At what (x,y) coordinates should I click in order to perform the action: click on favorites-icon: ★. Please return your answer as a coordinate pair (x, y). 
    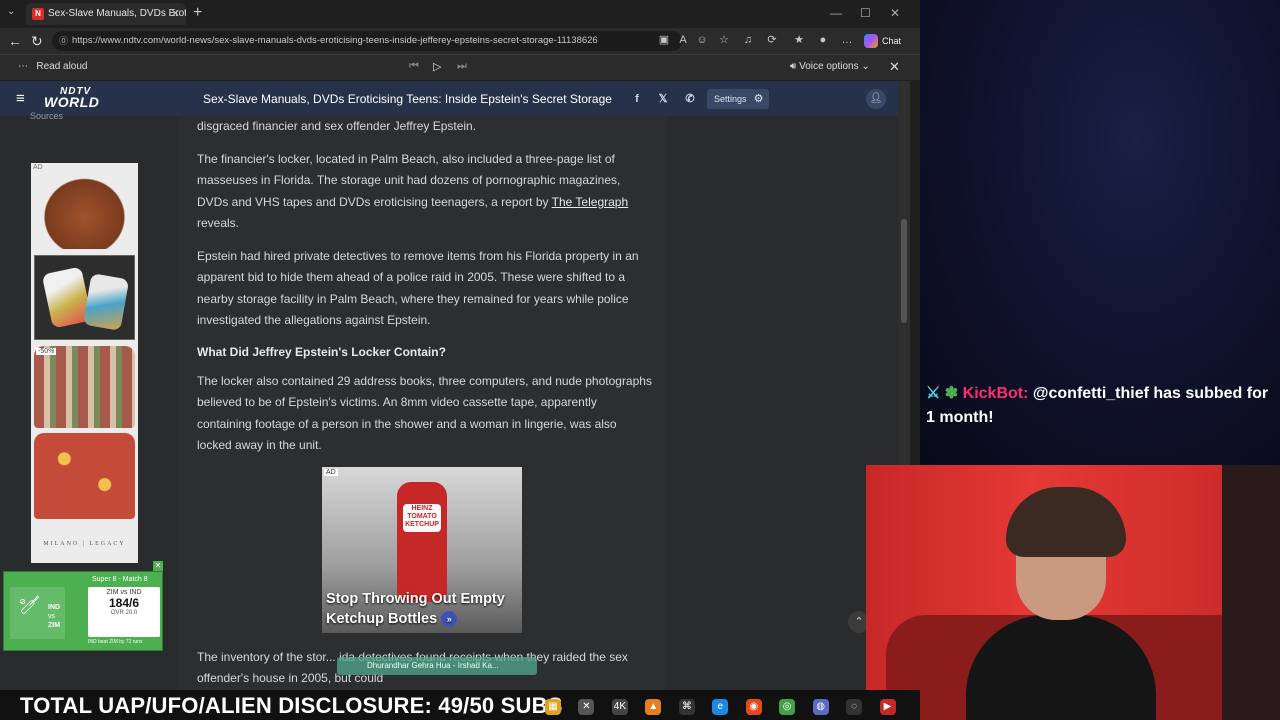
    Looking at the image, I should click on (799, 40).